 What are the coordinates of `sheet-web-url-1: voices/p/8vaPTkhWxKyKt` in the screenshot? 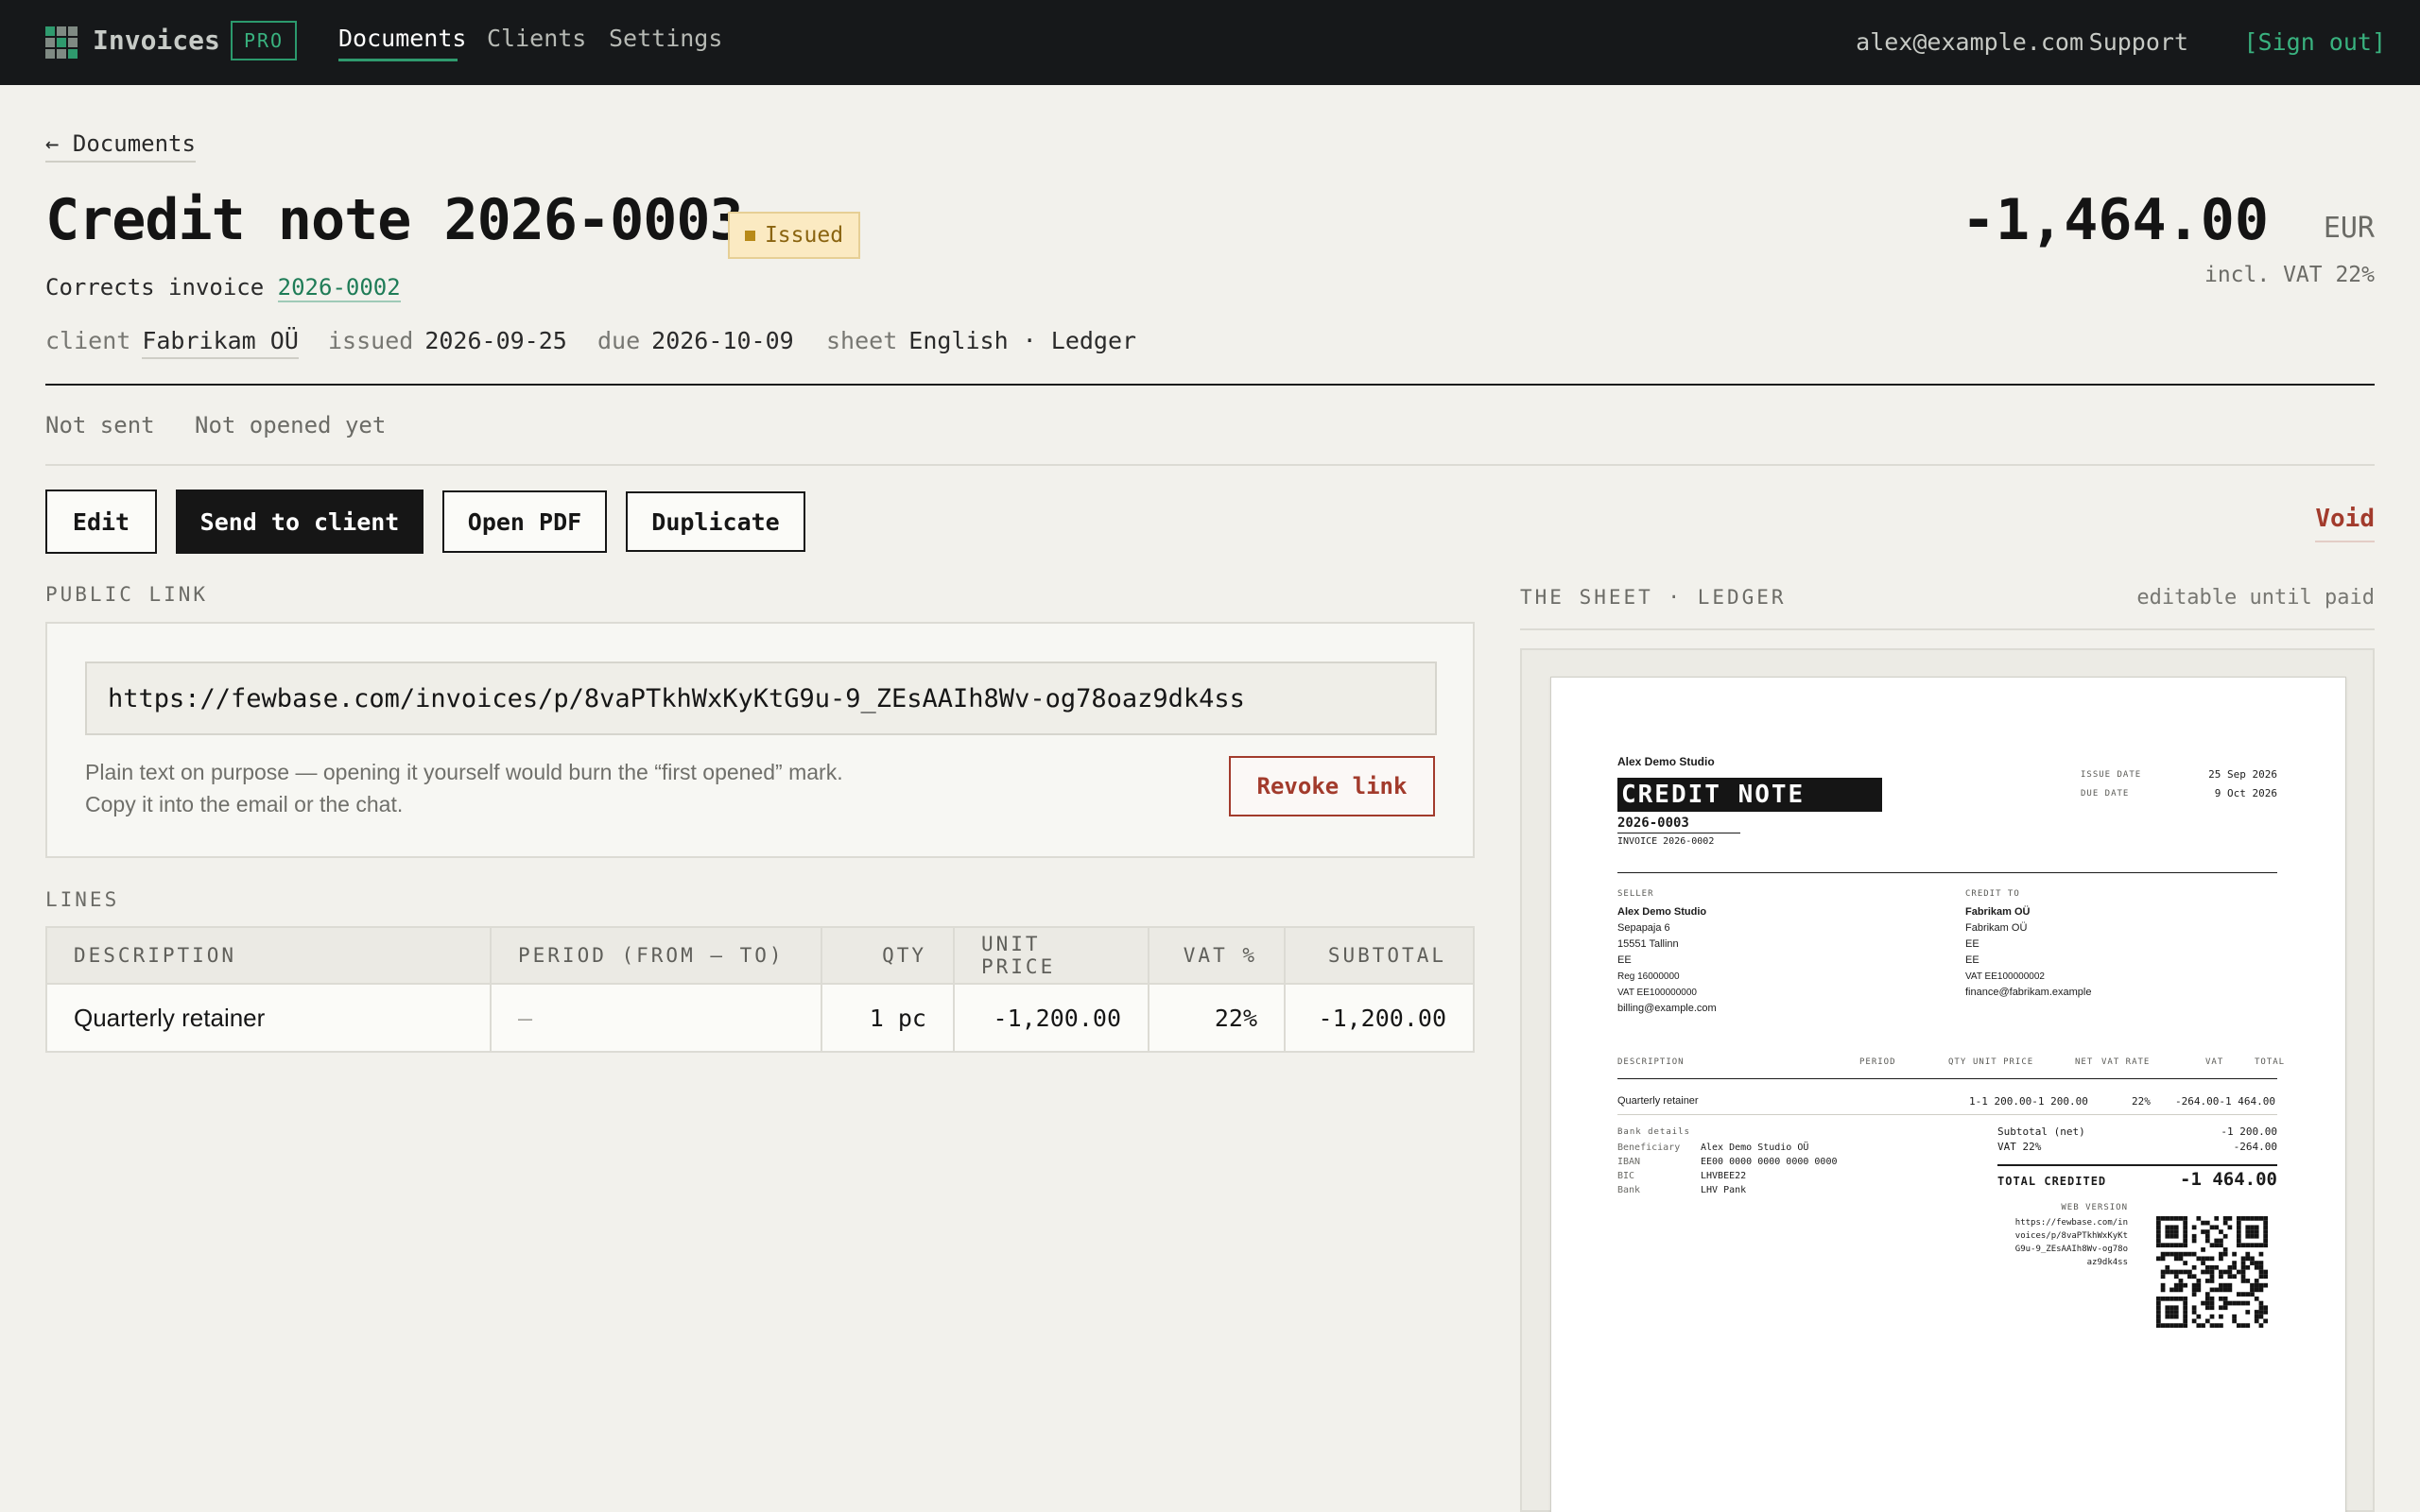 It's located at (2071, 1236).